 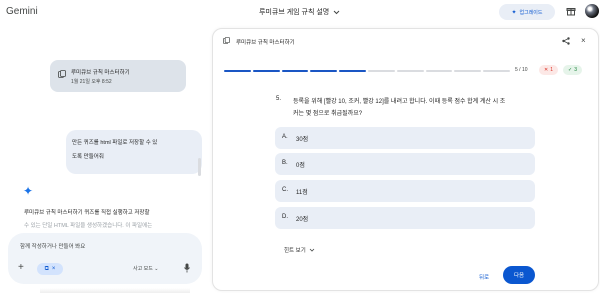 I want to click on chat-scrollbar, so click(x=199, y=167).